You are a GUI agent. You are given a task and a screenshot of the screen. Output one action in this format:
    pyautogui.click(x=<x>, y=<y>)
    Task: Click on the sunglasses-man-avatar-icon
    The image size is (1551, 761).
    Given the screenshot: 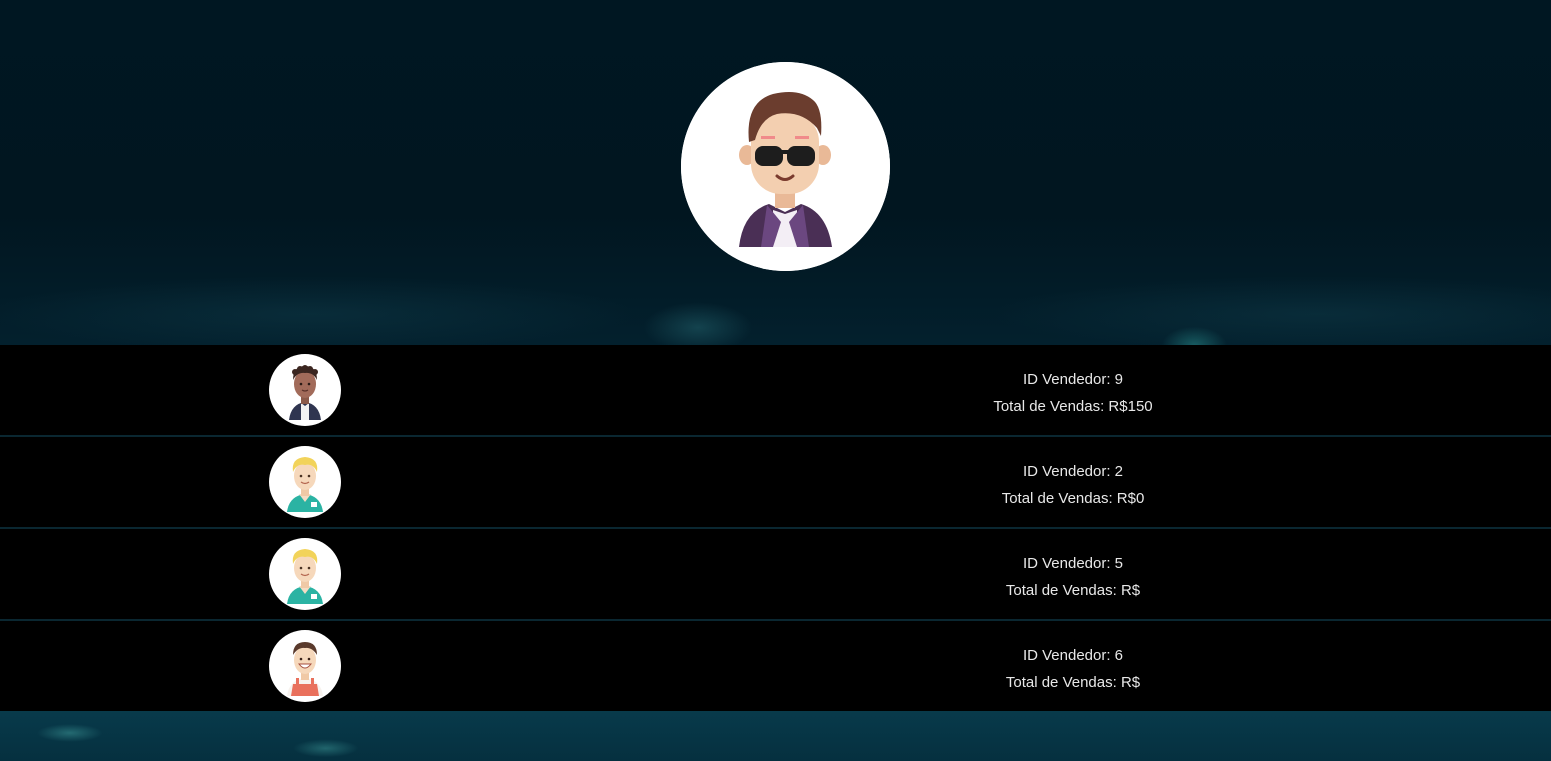 What is the action you would take?
    pyautogui.click(x=785, y=166)
    